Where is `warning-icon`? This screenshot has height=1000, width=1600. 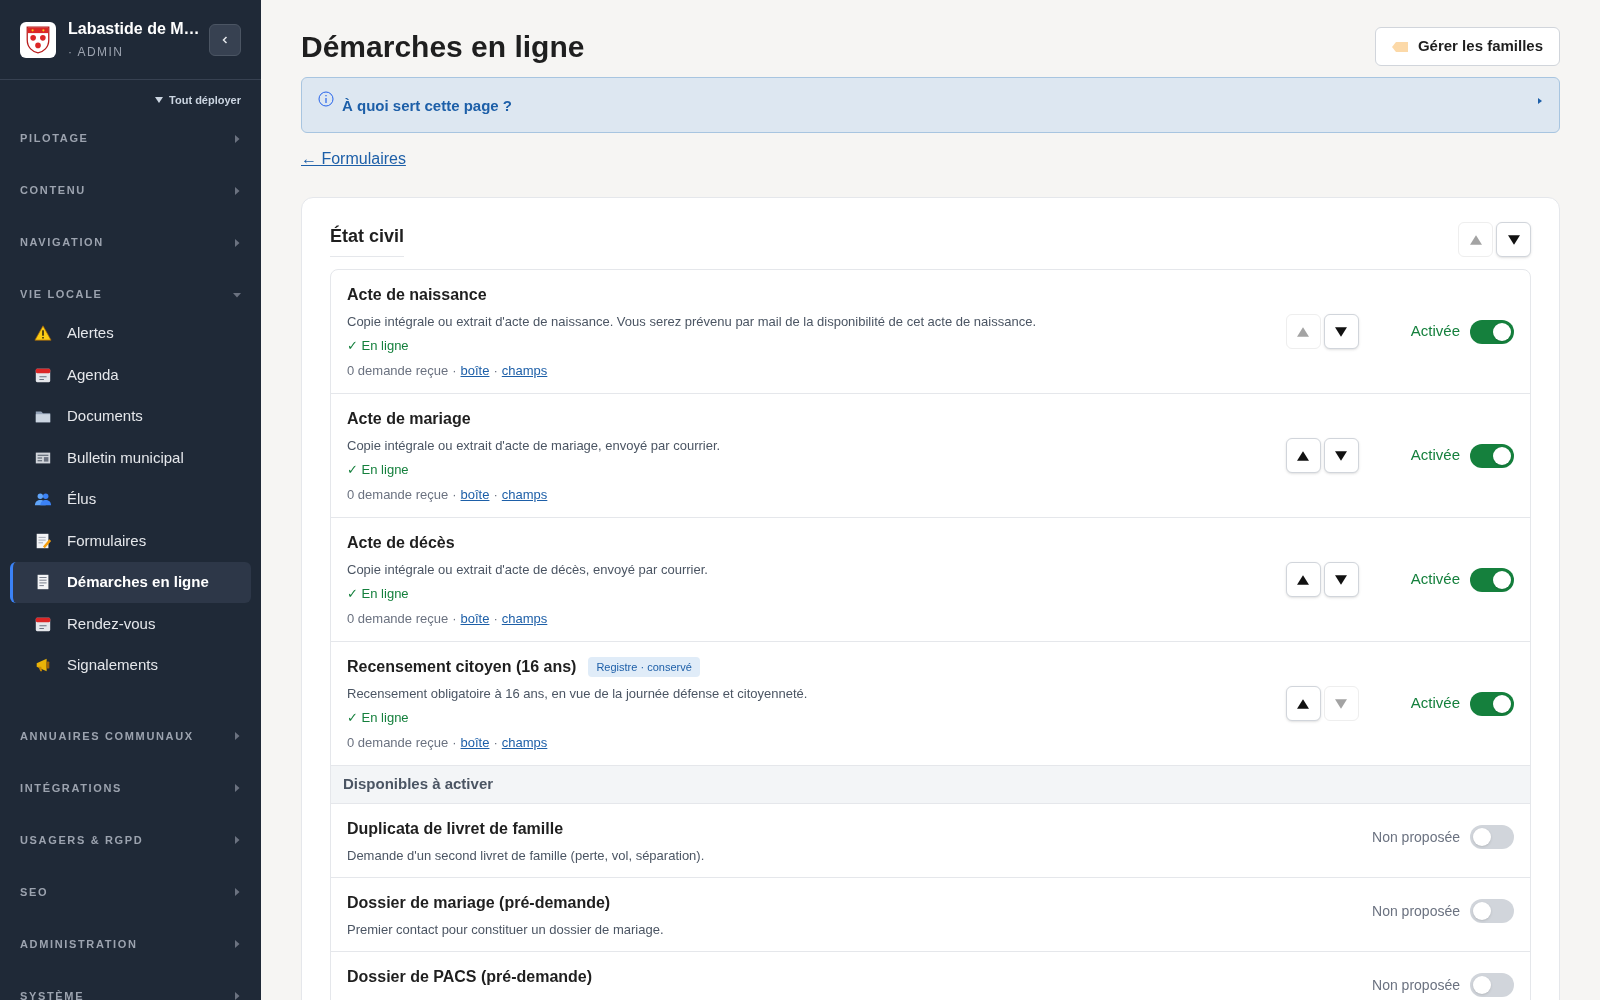
warning-icon is located at coordinates (43, 333).